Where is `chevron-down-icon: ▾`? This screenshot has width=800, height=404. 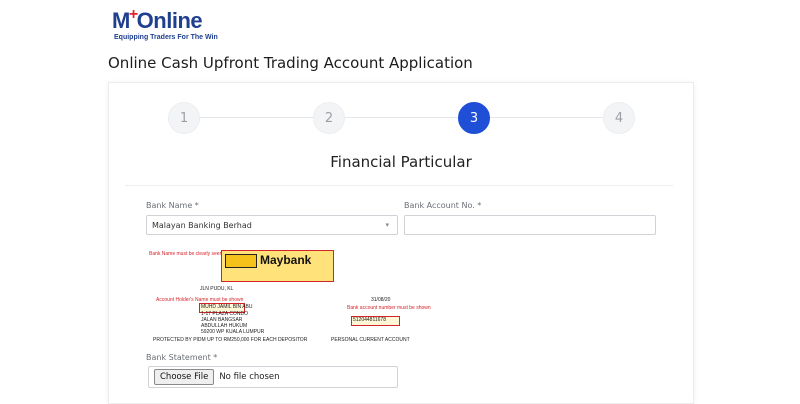 chevron-down-icon: ▾ is located at coordinates (387, 225).